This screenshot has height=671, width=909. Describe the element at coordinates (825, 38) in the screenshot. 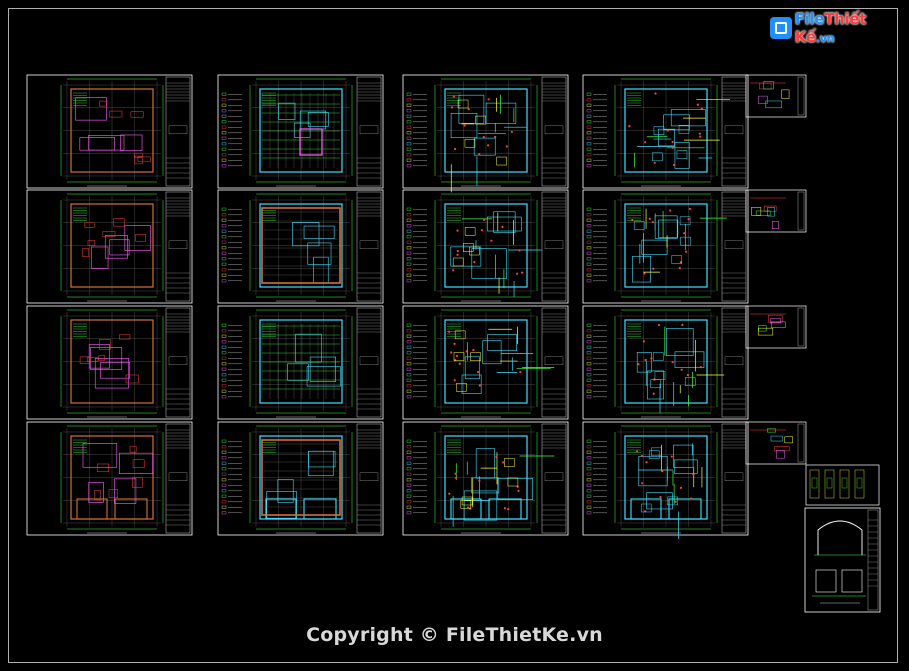

I see `logo-part-vn: .vn` at that location.